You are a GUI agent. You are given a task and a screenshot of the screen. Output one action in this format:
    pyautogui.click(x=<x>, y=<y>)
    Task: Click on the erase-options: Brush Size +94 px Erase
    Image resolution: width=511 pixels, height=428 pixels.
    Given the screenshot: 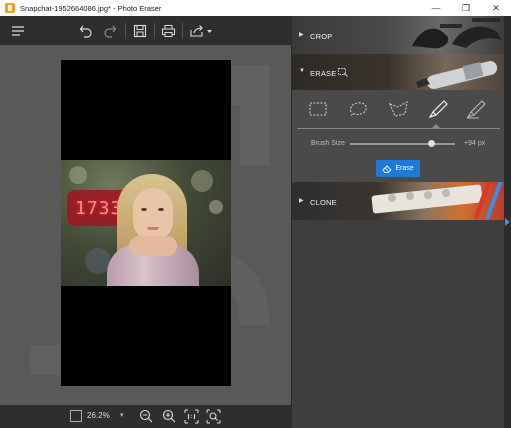 What is the action you would take?
    pyautogui.click(x=398, y=136)
    